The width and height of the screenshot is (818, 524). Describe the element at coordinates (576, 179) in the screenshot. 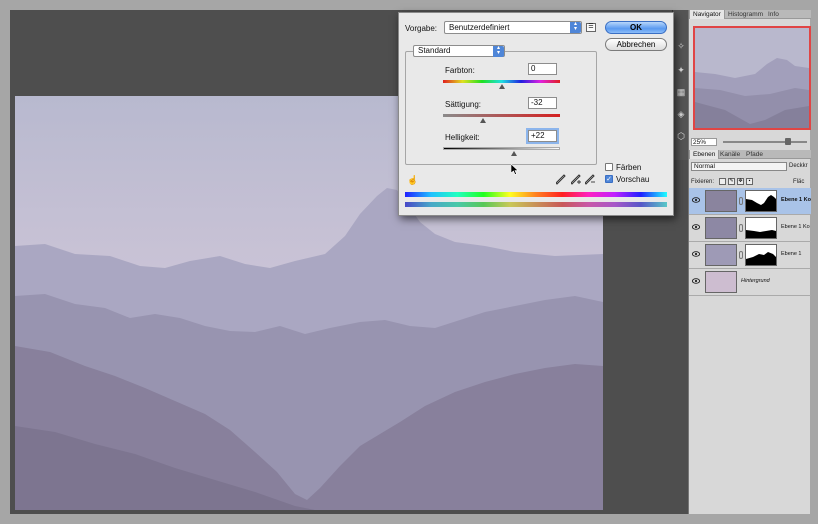

I see `eyedropper-plus-icon` at that location.